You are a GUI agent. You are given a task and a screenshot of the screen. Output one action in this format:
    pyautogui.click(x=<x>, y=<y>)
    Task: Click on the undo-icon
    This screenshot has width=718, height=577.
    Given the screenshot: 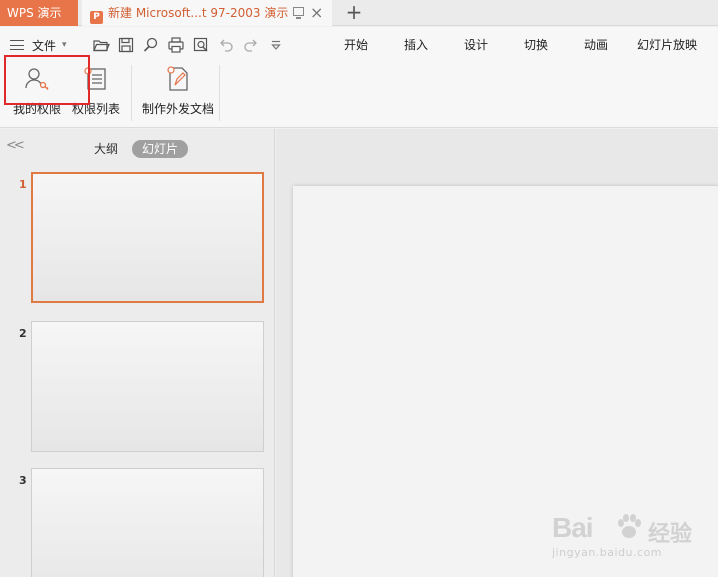 What is the action you would take?
    pyautogui.click(x=226, y=45)
    